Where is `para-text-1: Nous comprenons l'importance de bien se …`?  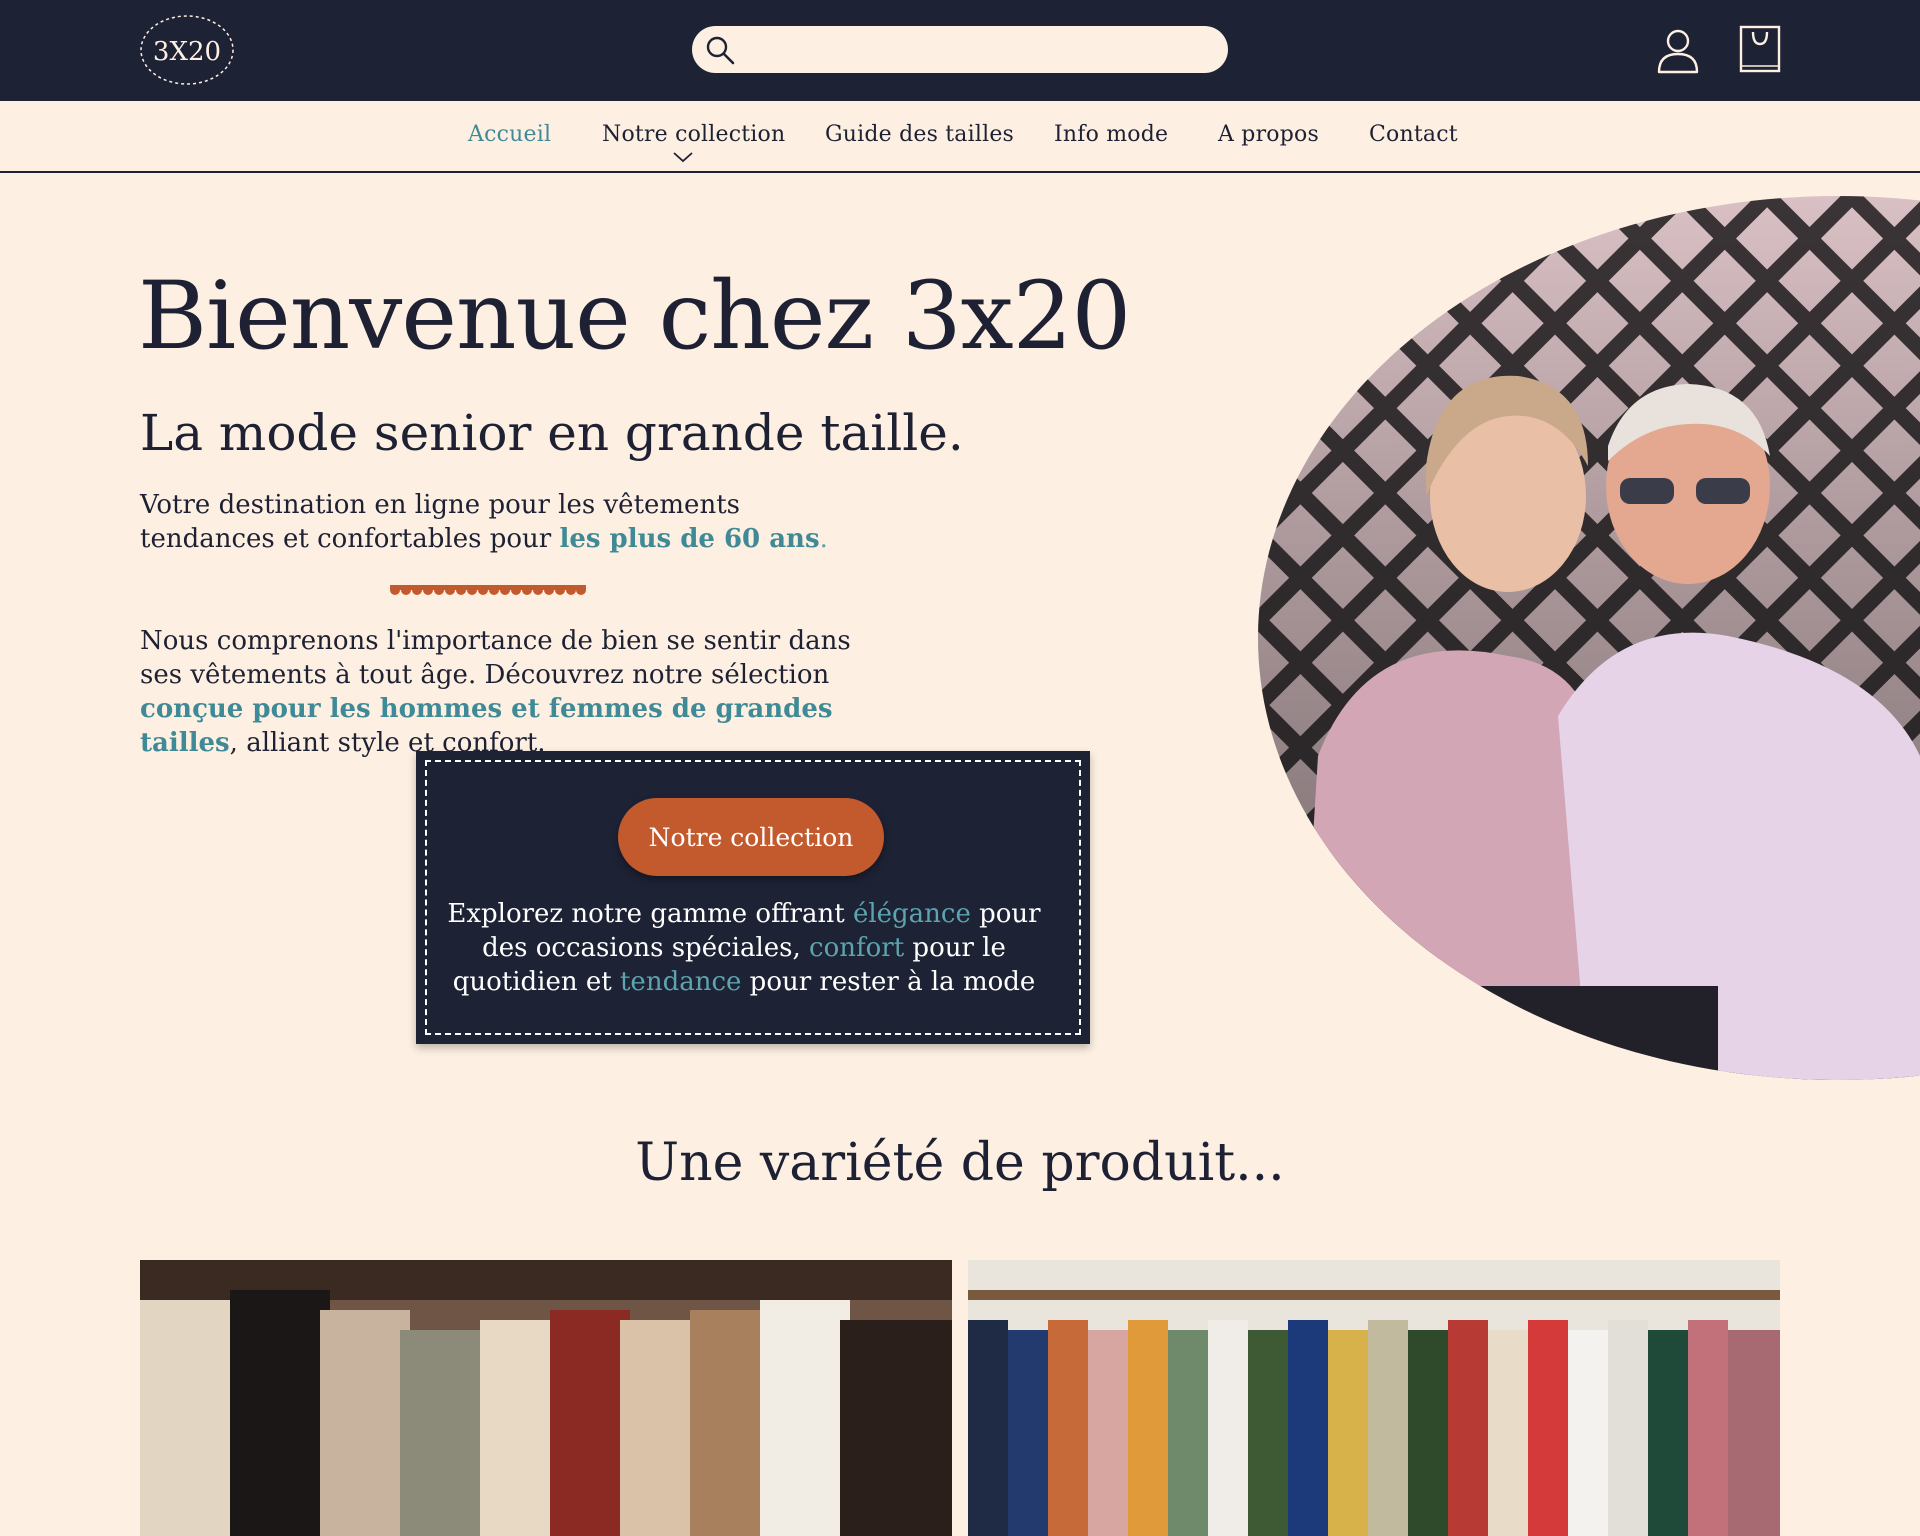 para-text-1: Nous comprenons l'importance de bien se … is located at coordinates (495, 658).